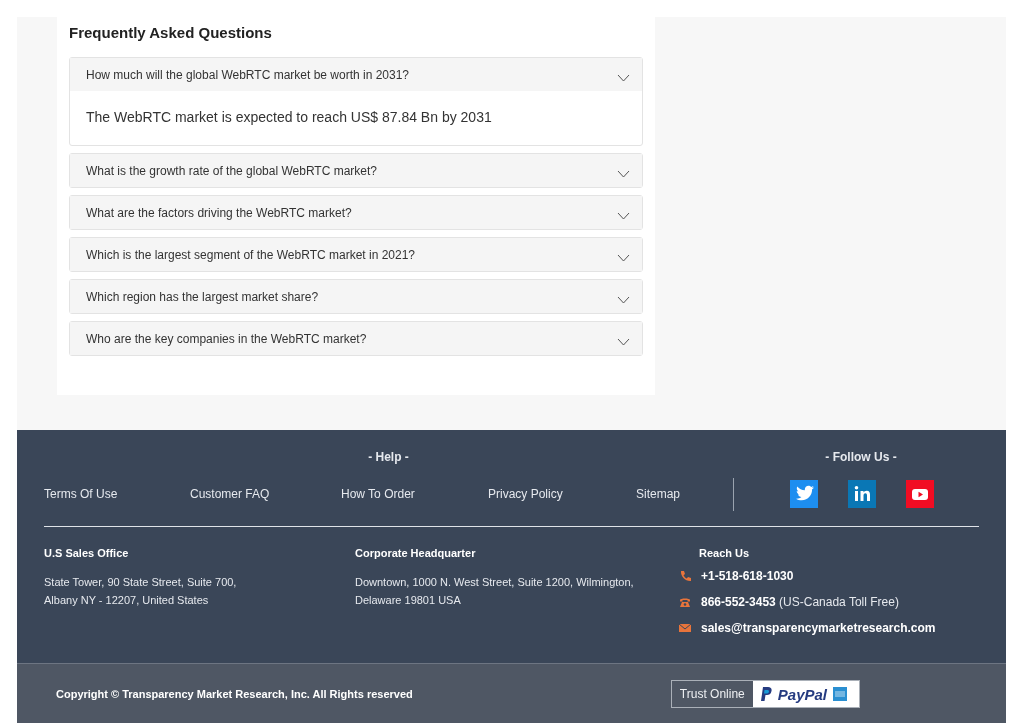  What do you see at coordinates (495, 591) in the screenshot?
I see `office-address: Downtown, 1000 N. West Street, Suite 1200, Wilmington, Delaware 19801 USA` at bounding box center [495, 591].